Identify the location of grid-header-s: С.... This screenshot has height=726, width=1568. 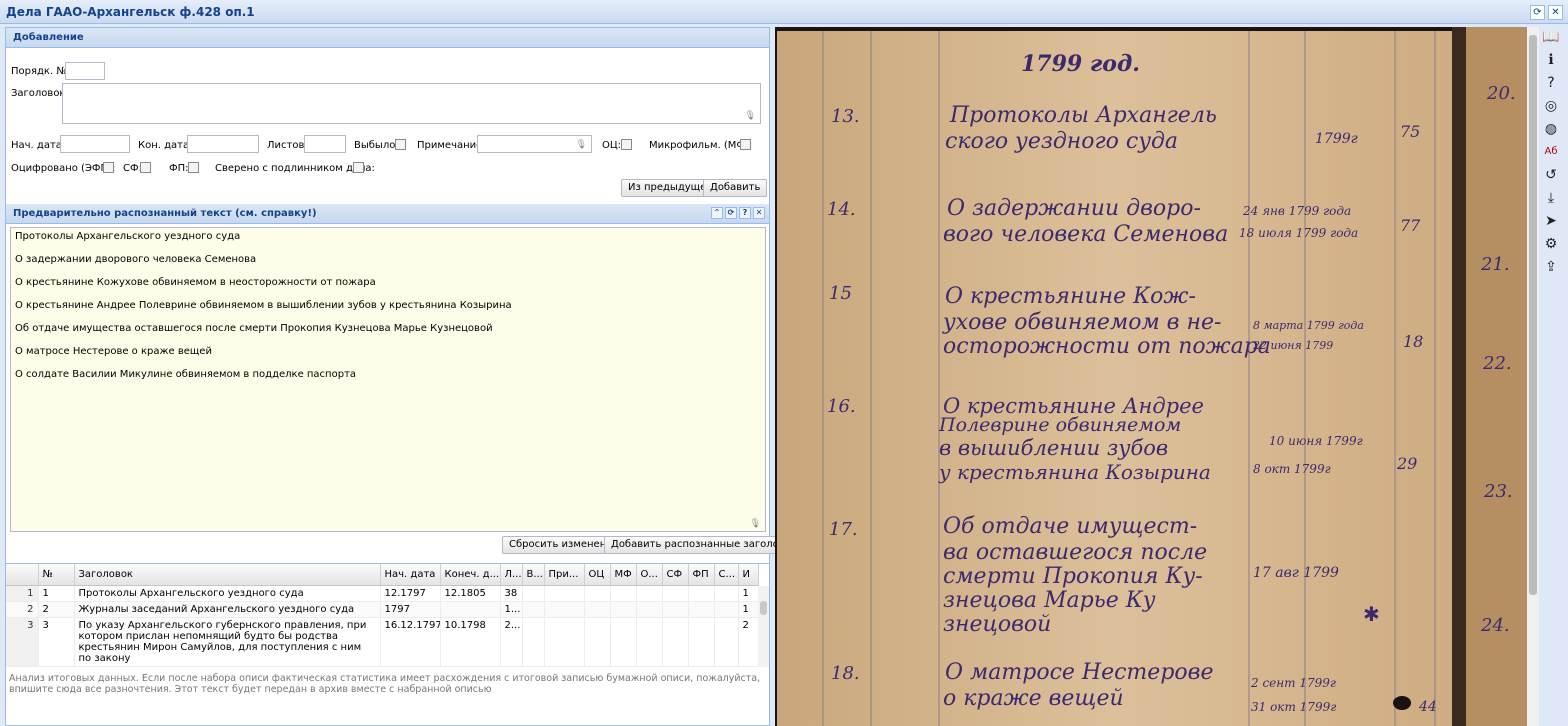
(726, 575).